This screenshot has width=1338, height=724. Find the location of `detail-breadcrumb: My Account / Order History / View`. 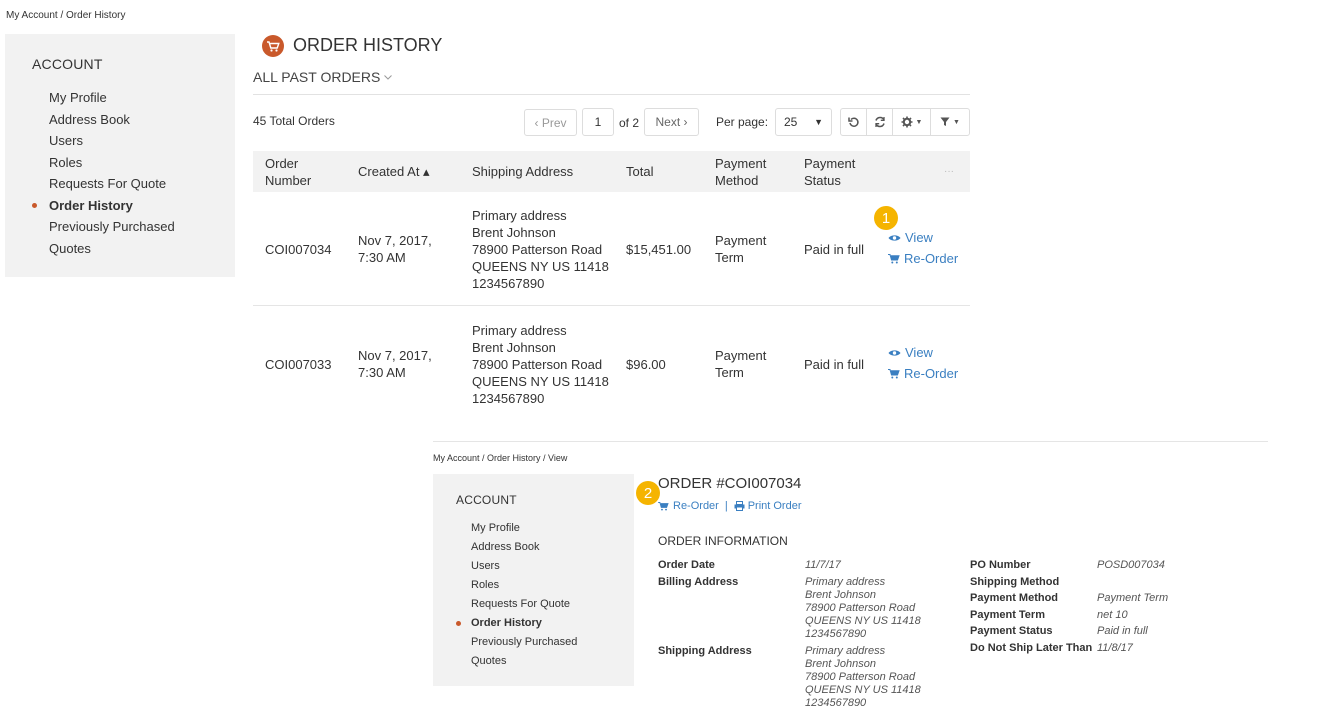

detail-breadcrumb: My Account / Order History / View is located at coordinates (500, 458).